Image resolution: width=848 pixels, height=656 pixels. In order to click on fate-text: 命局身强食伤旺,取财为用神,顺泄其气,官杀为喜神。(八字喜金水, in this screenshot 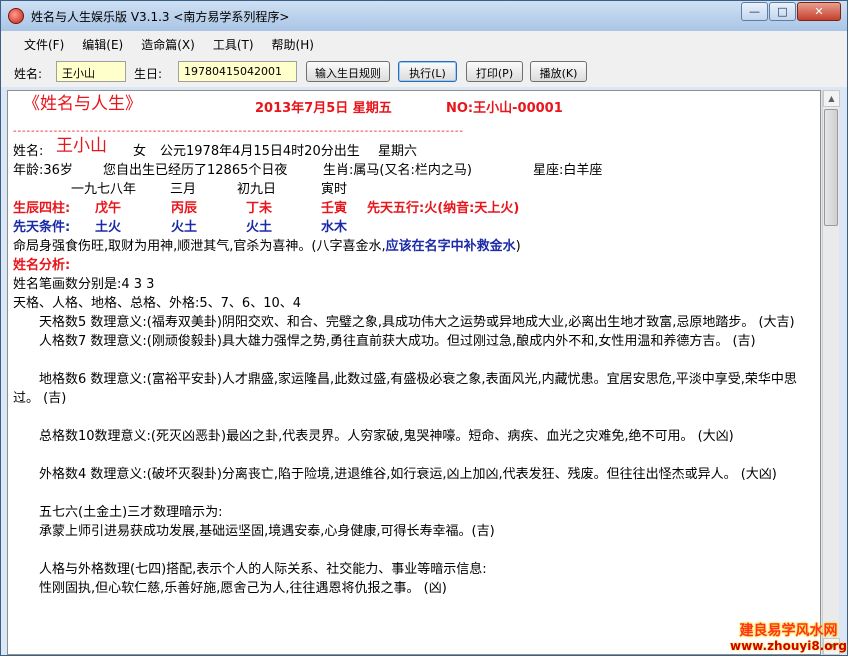, I will do `click(199, 246)`.